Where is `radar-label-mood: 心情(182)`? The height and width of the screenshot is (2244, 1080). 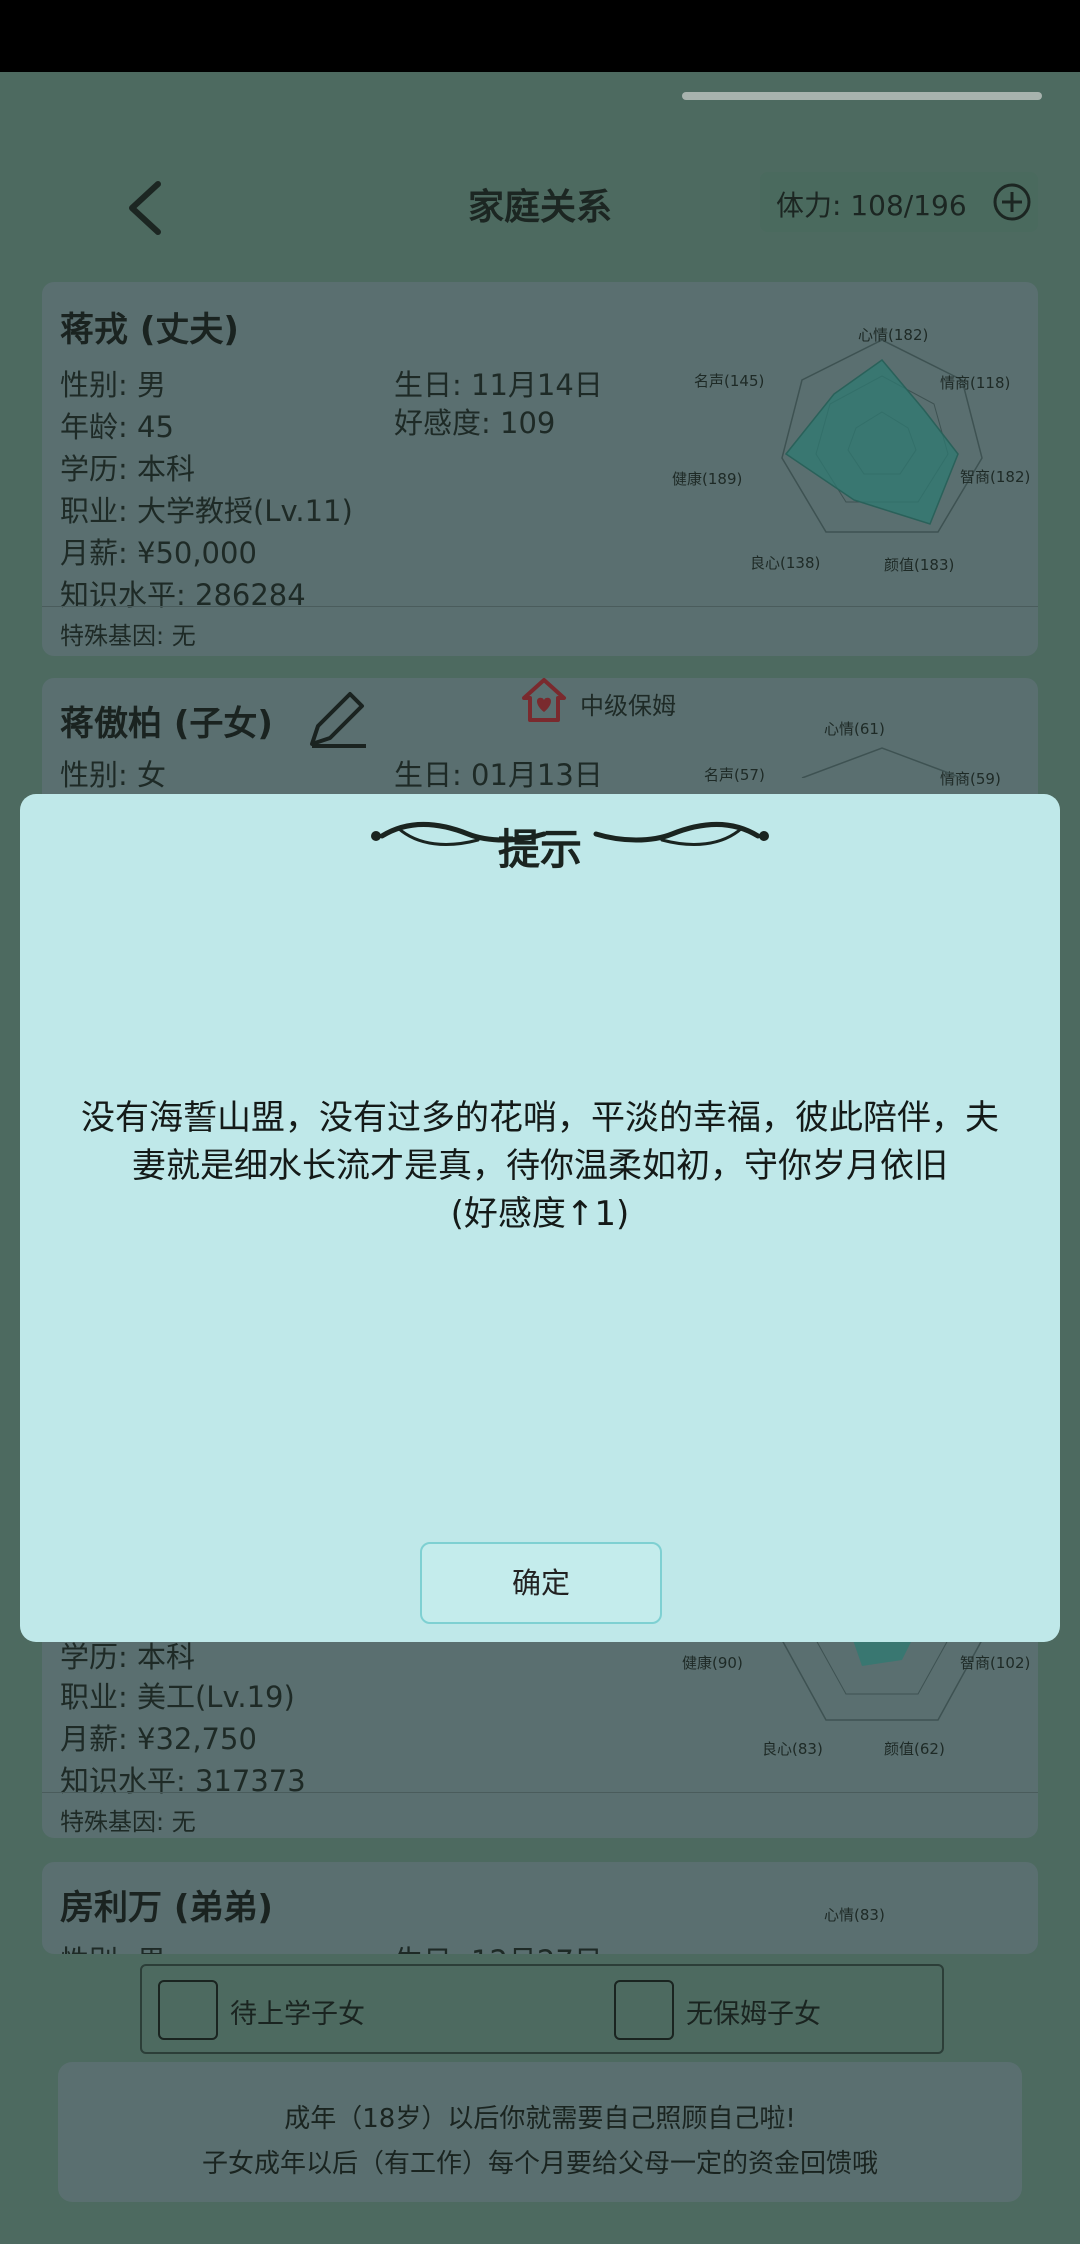
radar-label-mood: 心情(182) is located at coordinates (893, 335).